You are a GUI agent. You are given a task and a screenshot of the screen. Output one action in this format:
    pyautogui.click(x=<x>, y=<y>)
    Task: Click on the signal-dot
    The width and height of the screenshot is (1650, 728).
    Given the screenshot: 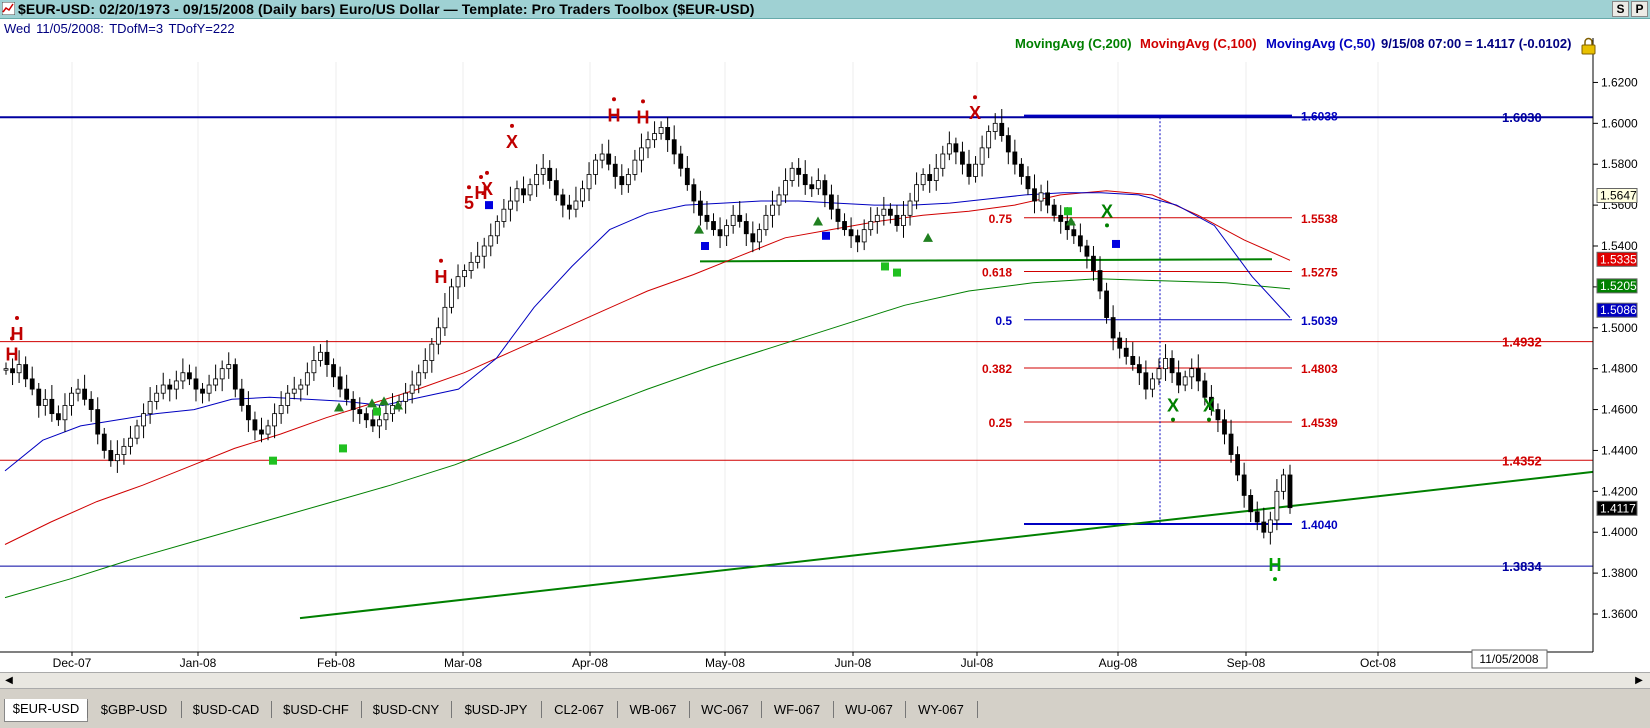 What is the action you would take?
    pyautogui.click(x=614, y=99)
    